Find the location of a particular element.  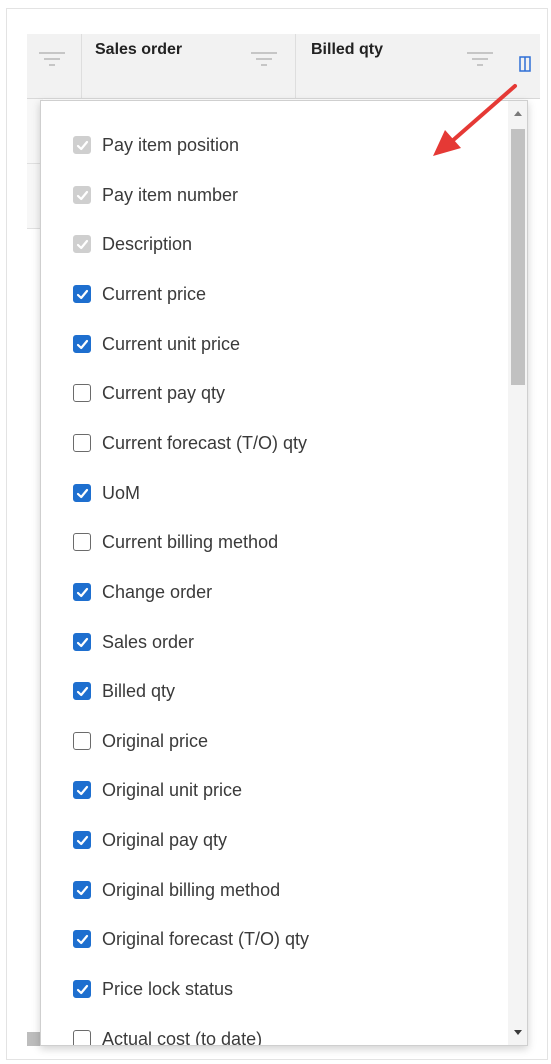

column-option-label: Sales order is located at coordinates (148, 641).